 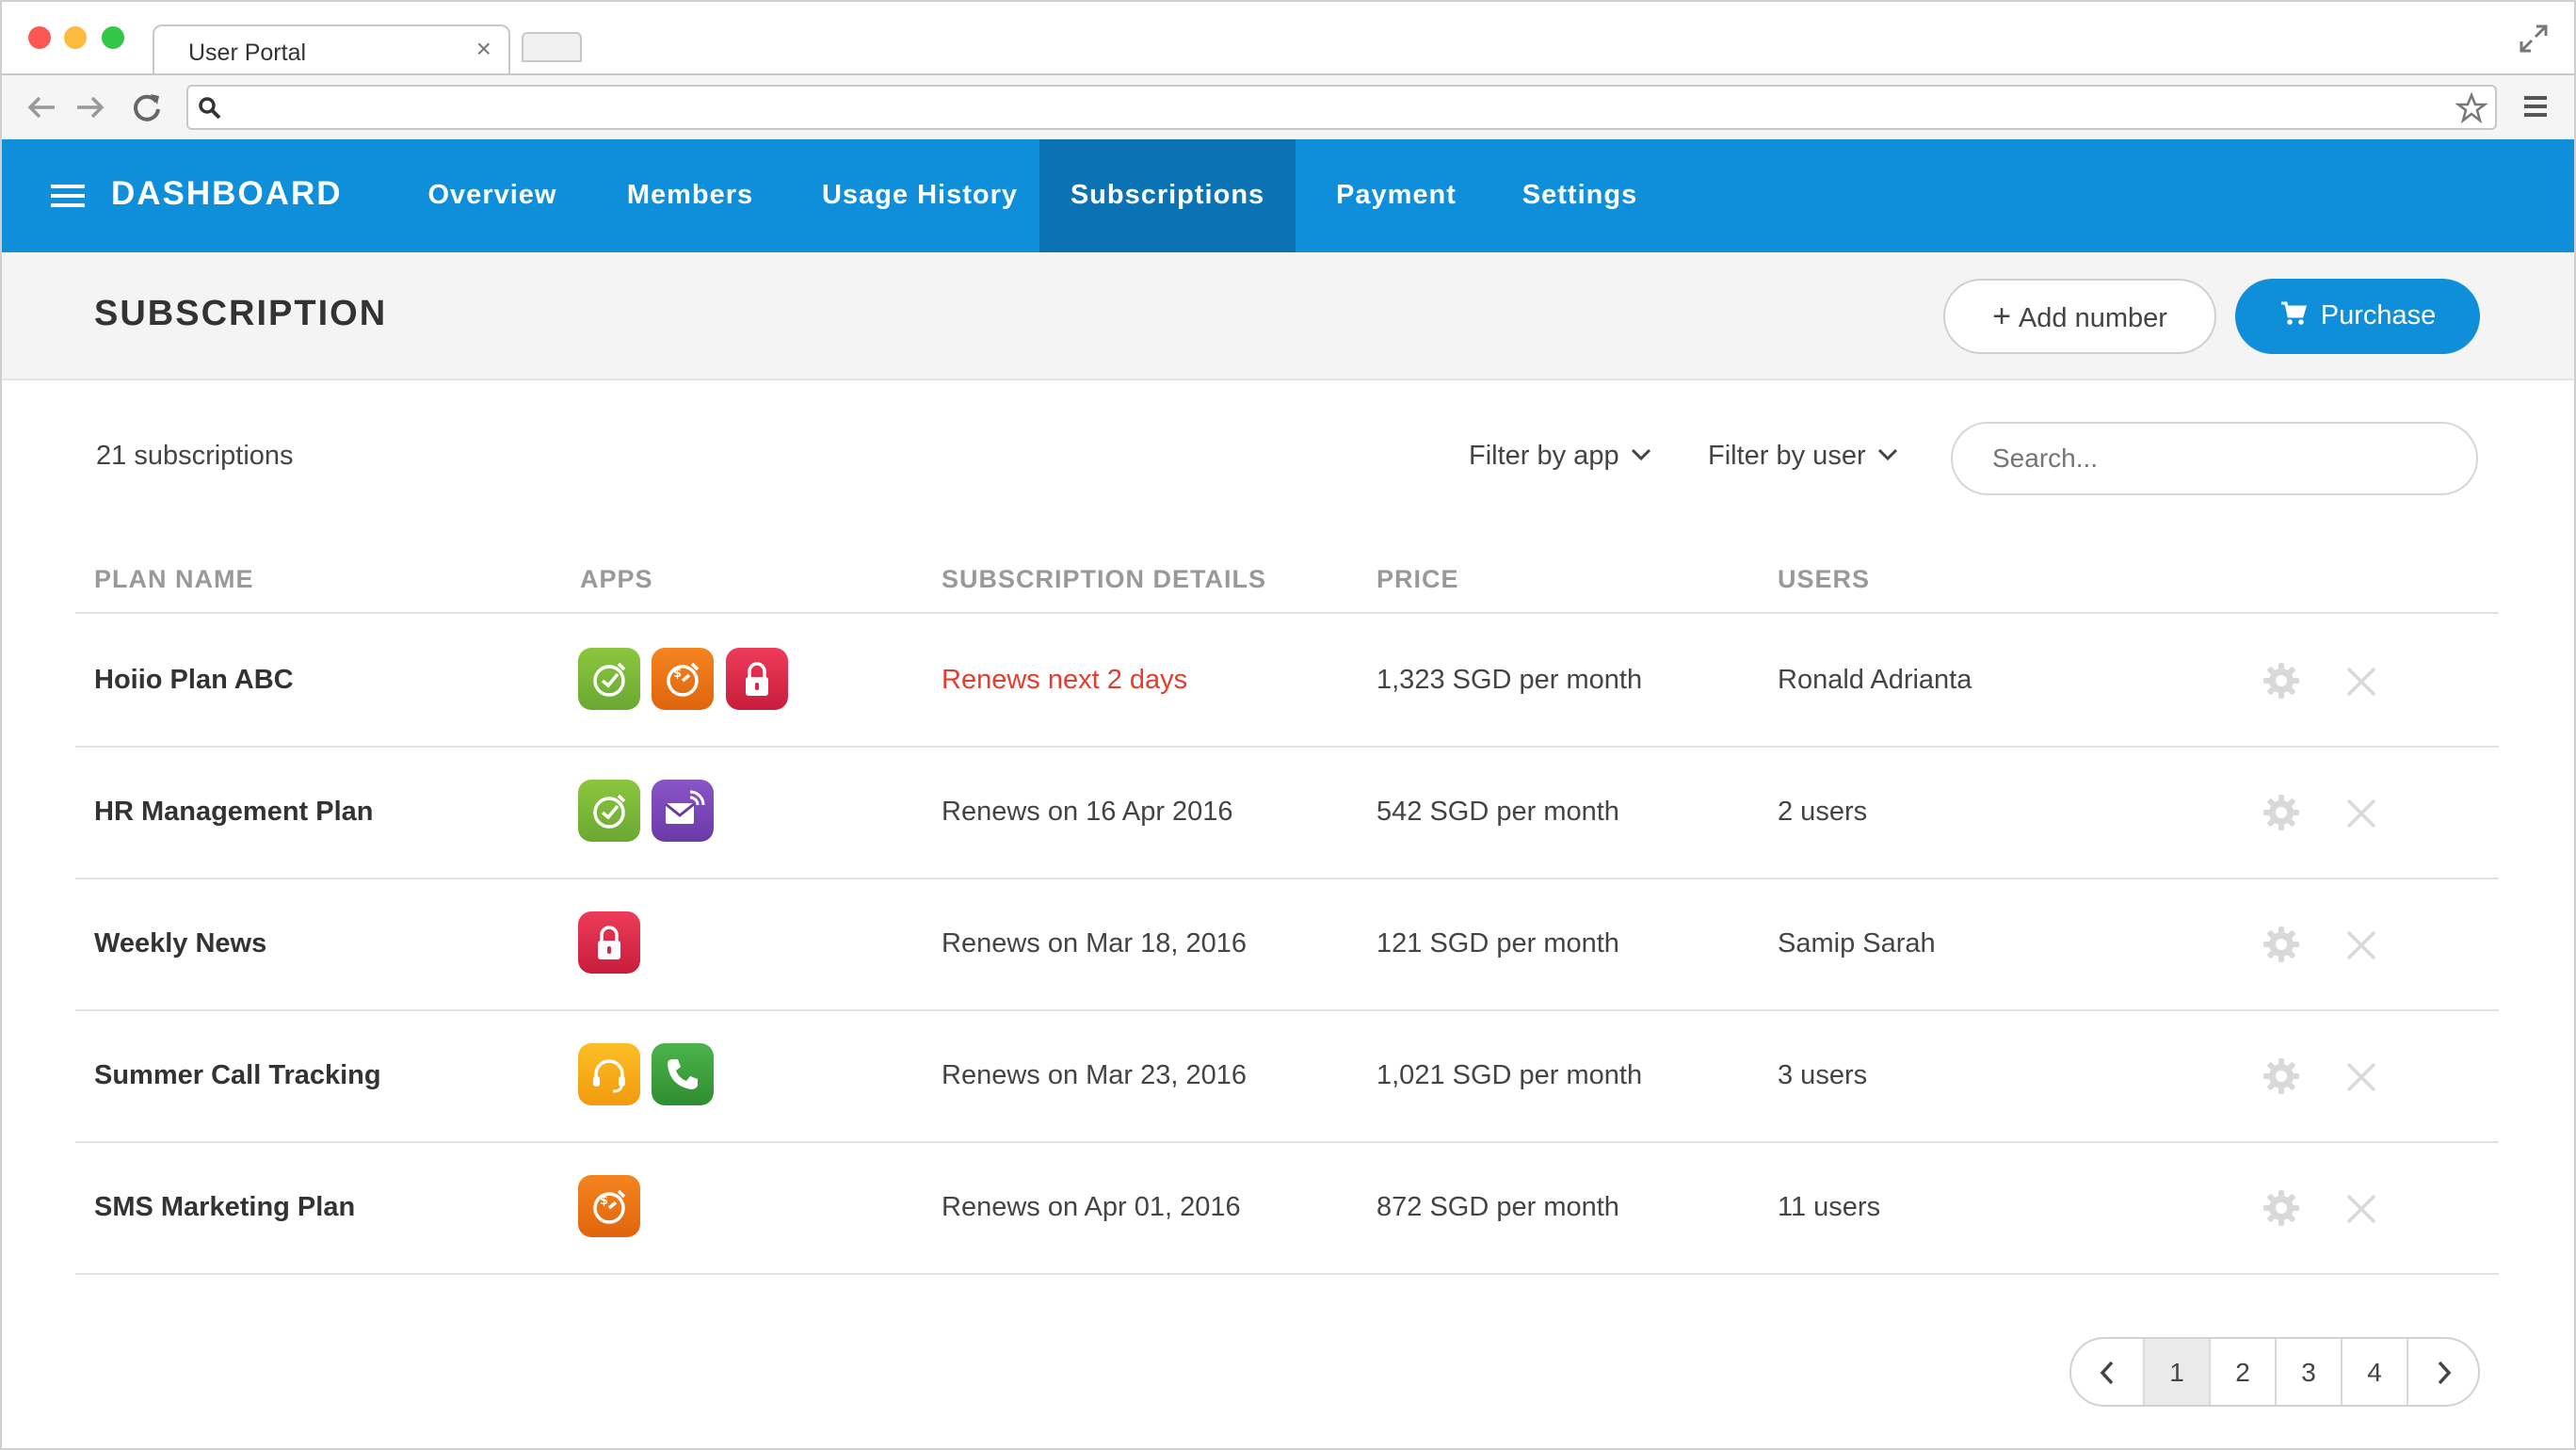 What do you see at coordinates (483, 49) in the screenshot?
I see `tab-close-icon: ×` at bounding box center [483, 49].